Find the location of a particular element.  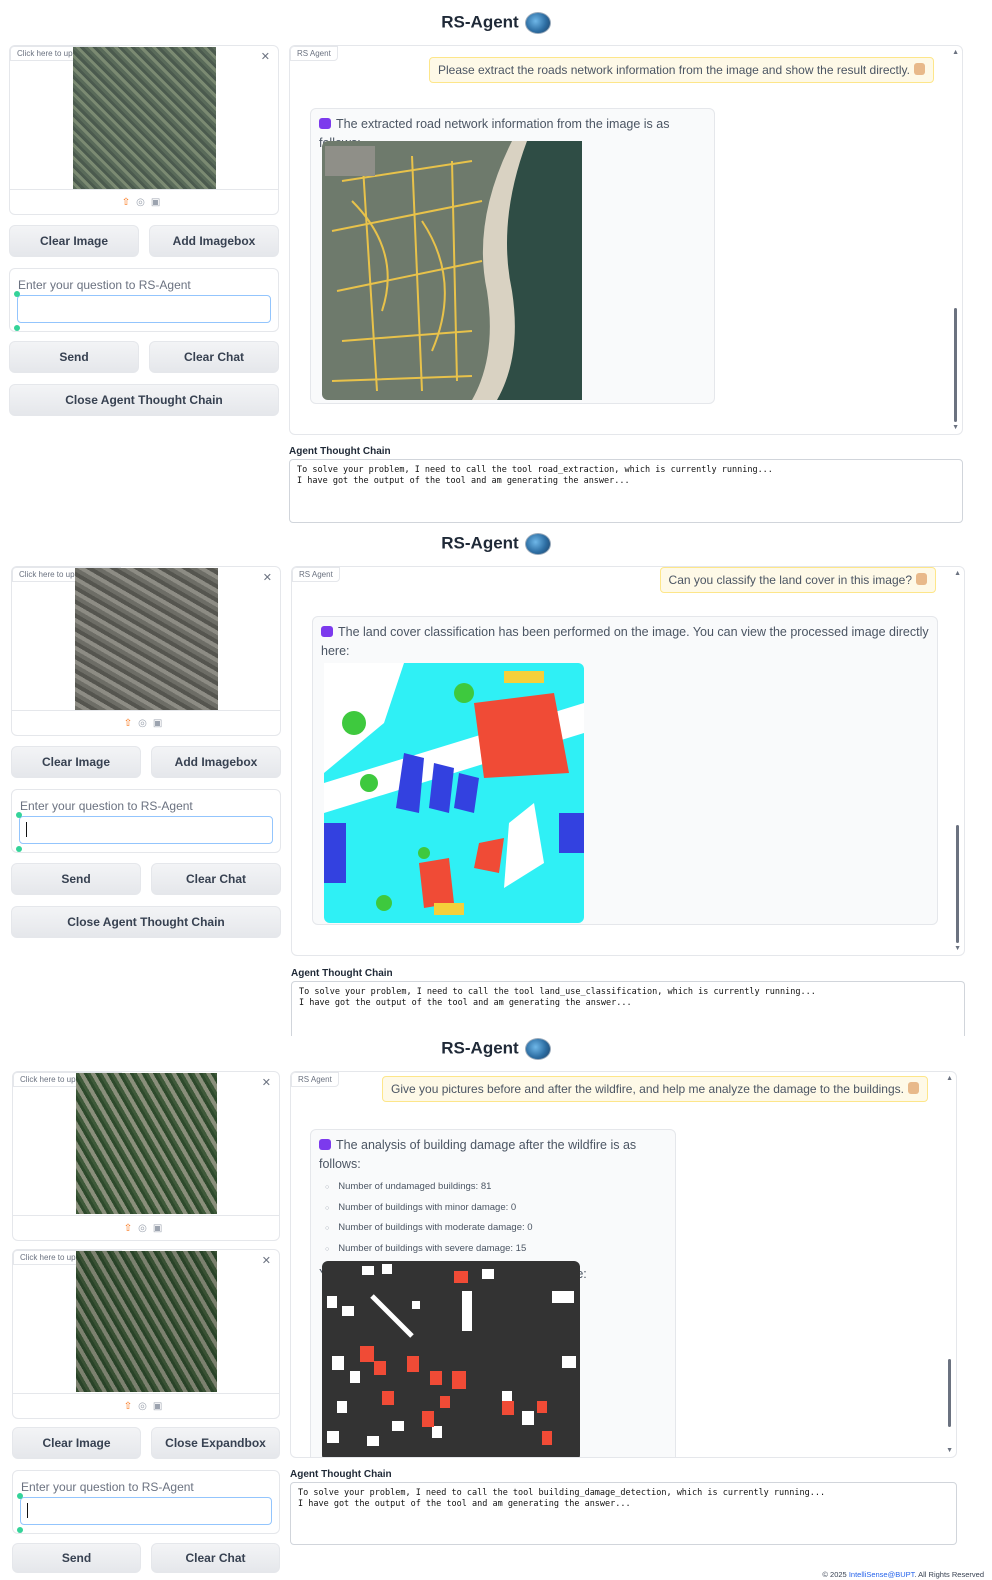

bot-avatar-icon is located at coordinates (325, 123).